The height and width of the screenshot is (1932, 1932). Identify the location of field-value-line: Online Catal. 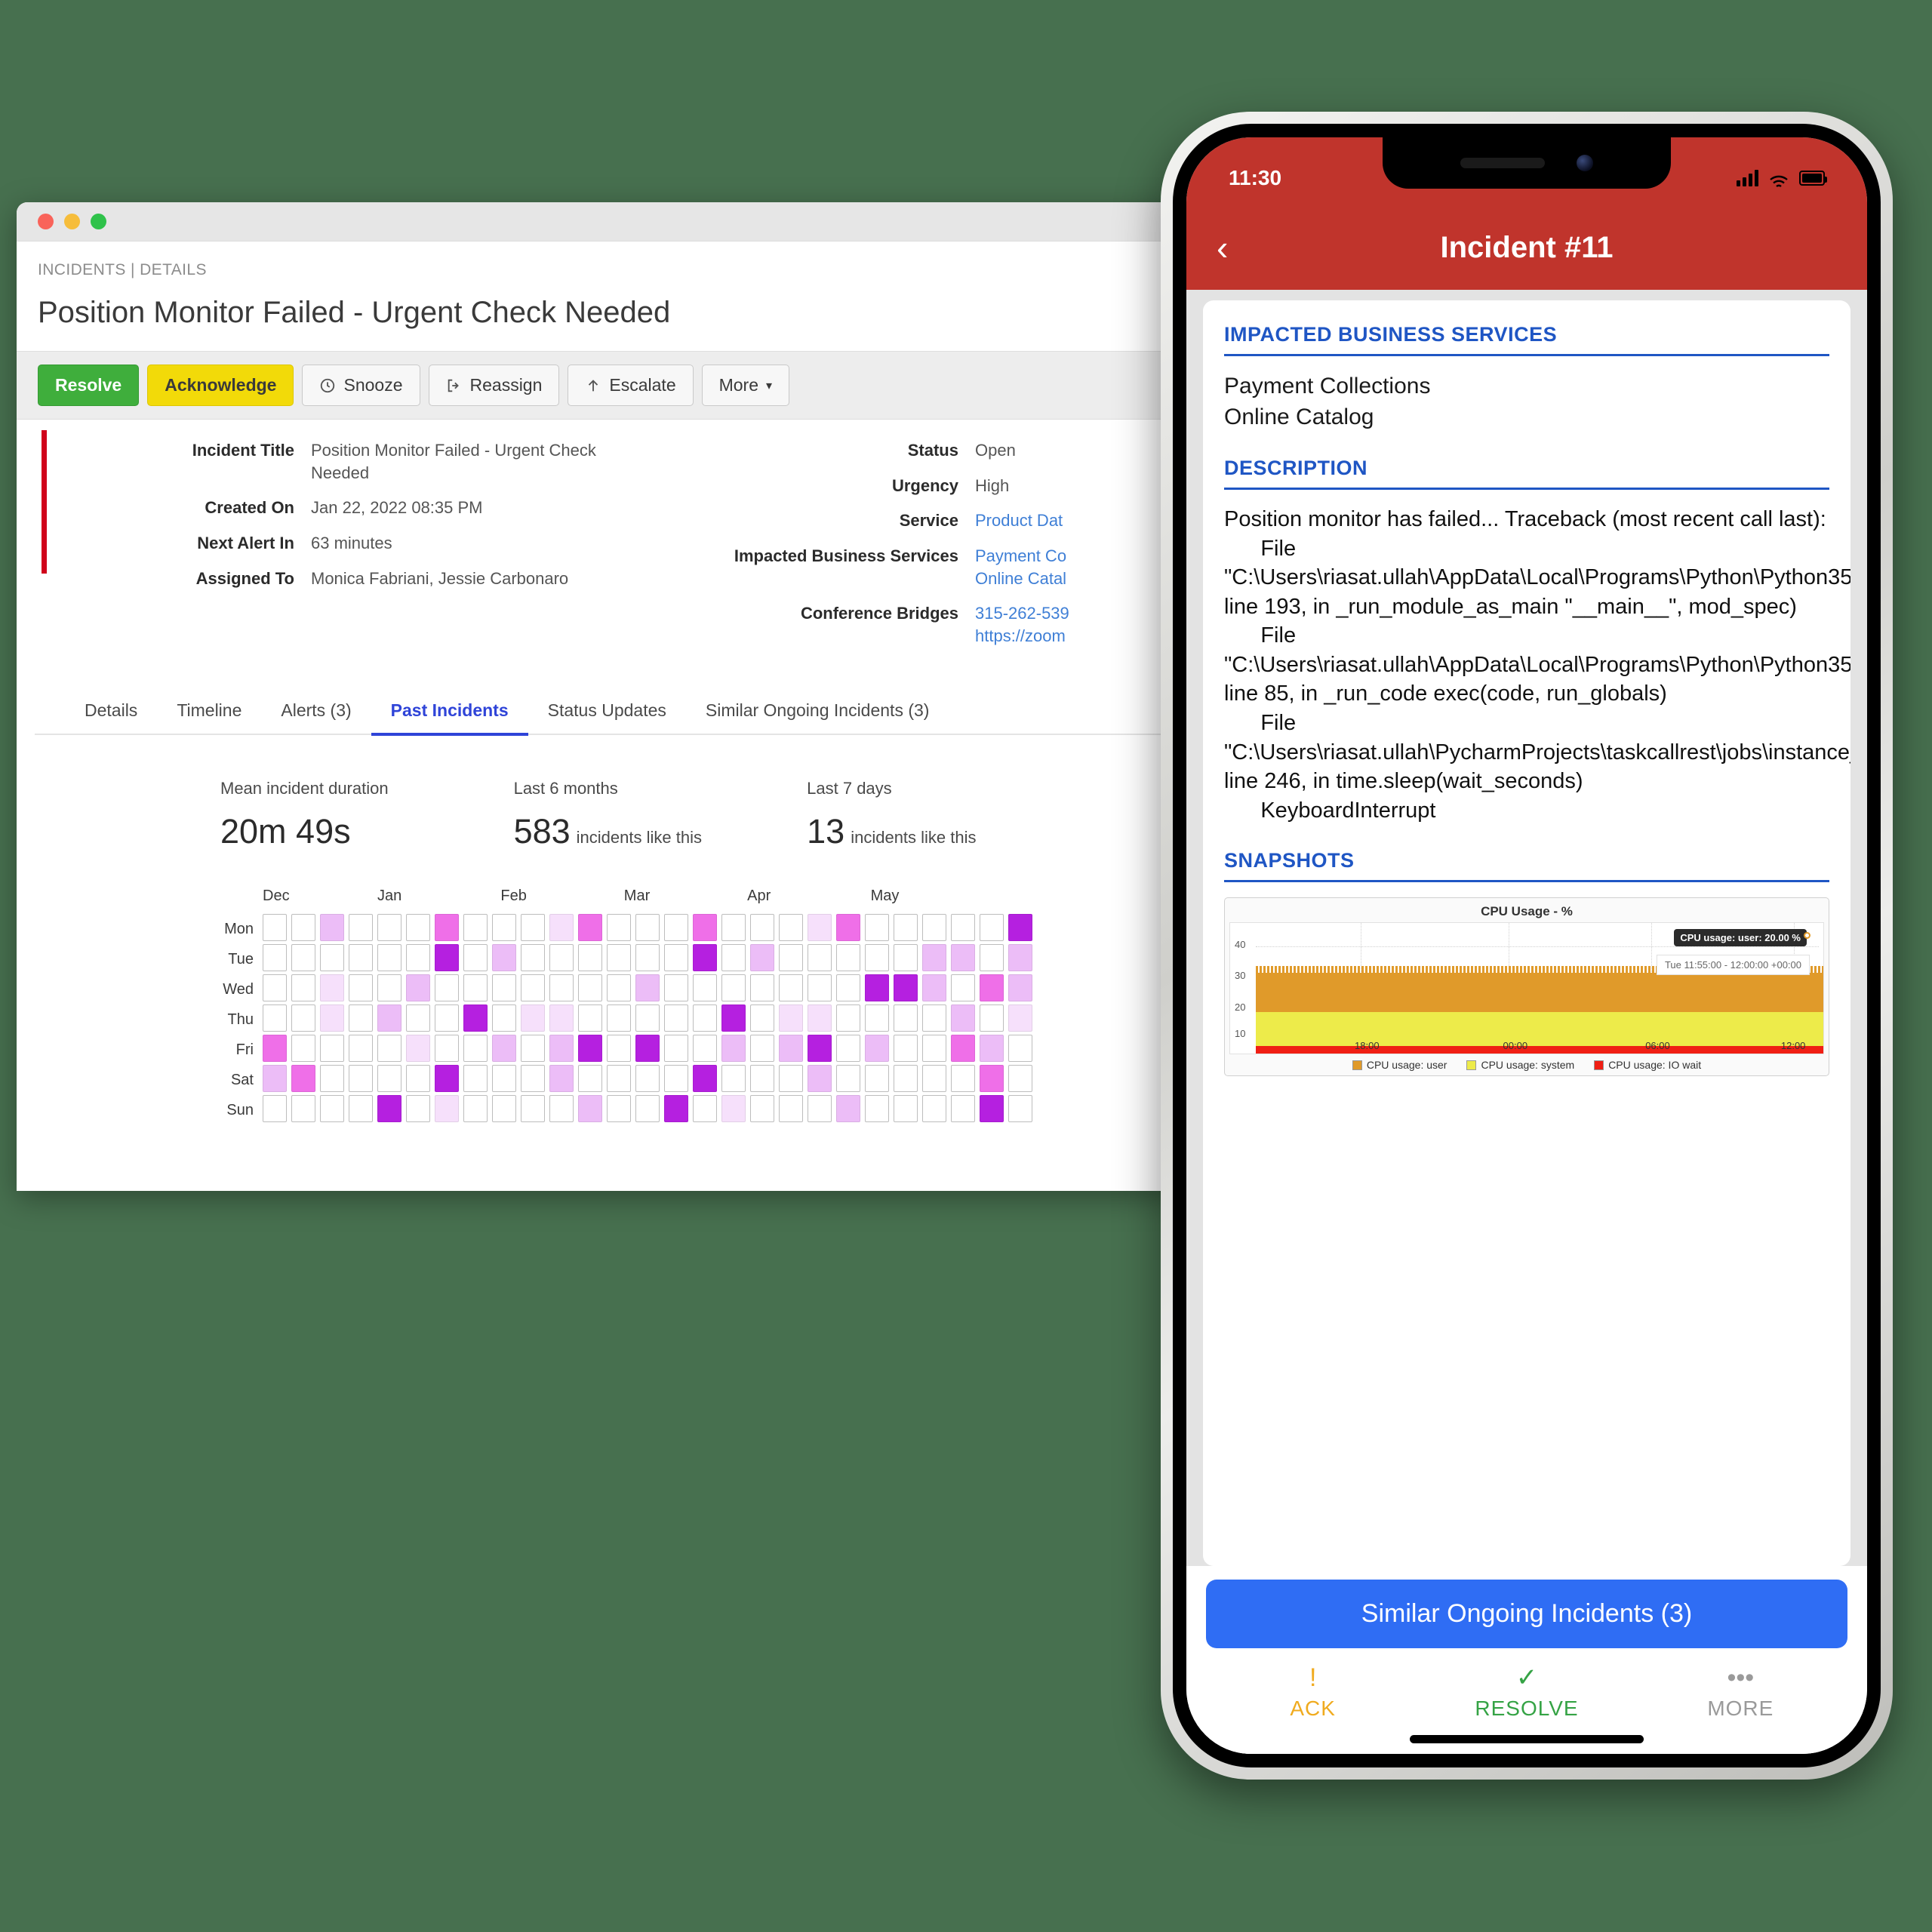
(1020, 579).